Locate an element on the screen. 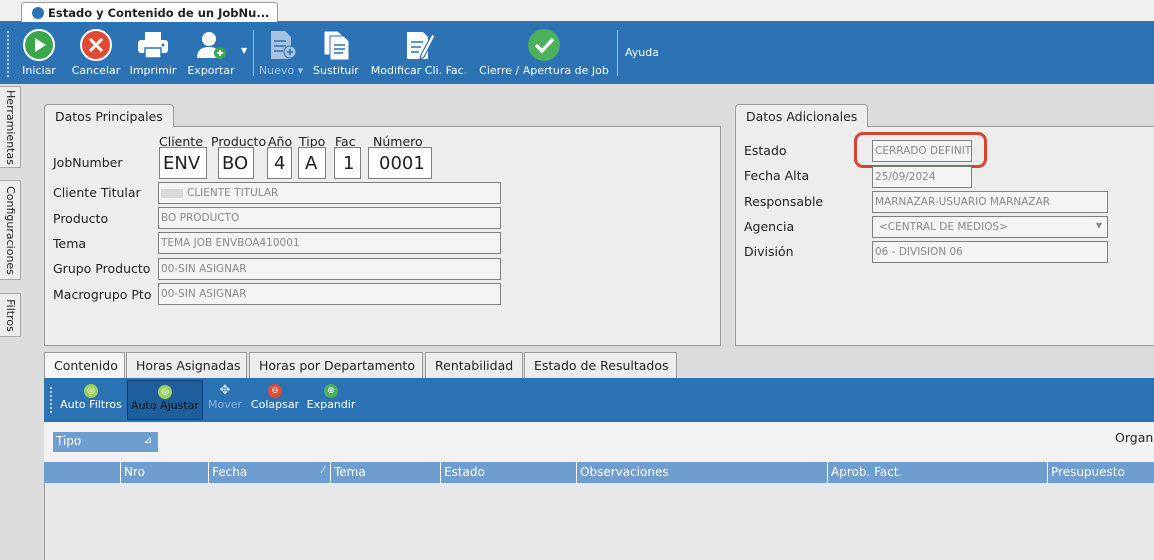 This screenshot has width=1154, height=560. job-fac-input: 1 is located at coordinates (347, 163).